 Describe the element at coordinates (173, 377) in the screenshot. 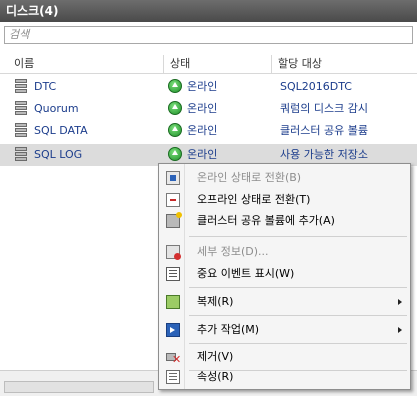

I see `properties-icon` at that location.